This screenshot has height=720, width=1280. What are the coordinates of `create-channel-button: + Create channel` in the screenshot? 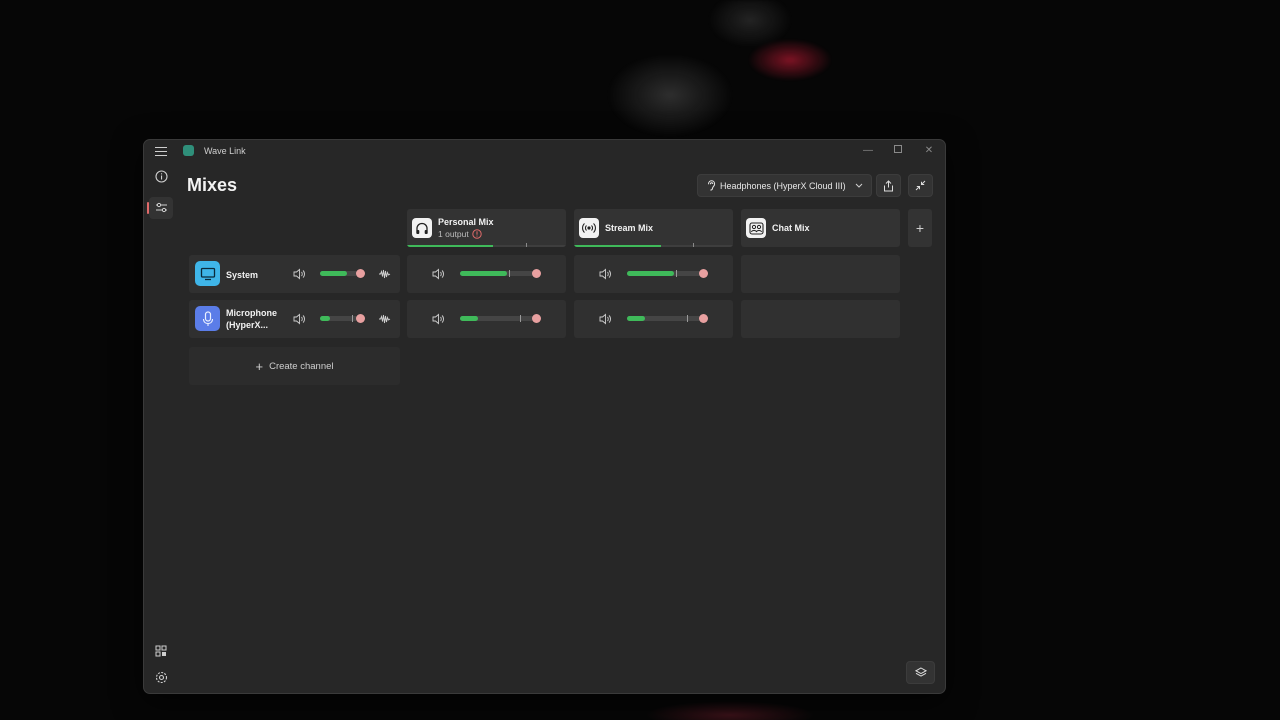 It's located at (294, 366).